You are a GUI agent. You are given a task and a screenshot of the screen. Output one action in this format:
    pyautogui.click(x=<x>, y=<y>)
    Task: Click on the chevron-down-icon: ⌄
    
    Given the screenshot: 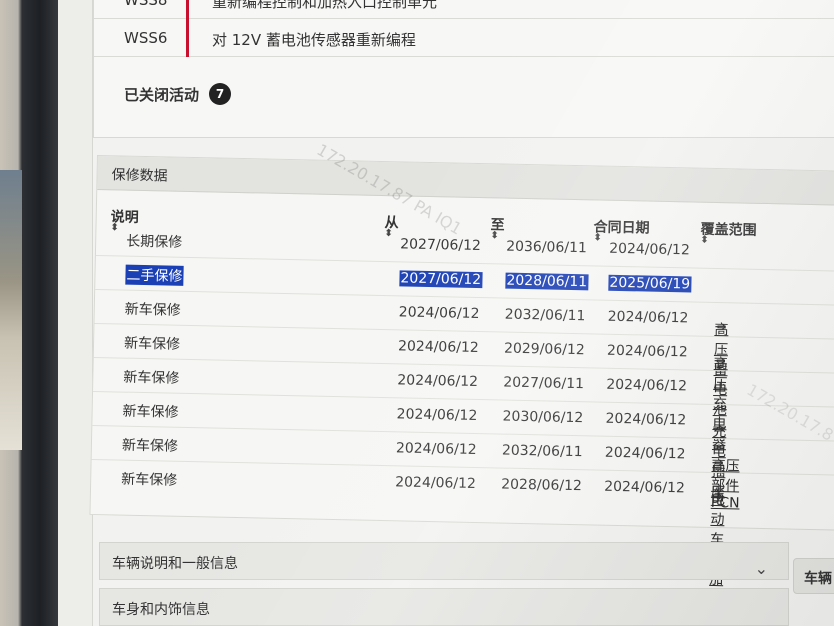 What is the action you would take?
    pyautogui.click(x=761, y=568)
    